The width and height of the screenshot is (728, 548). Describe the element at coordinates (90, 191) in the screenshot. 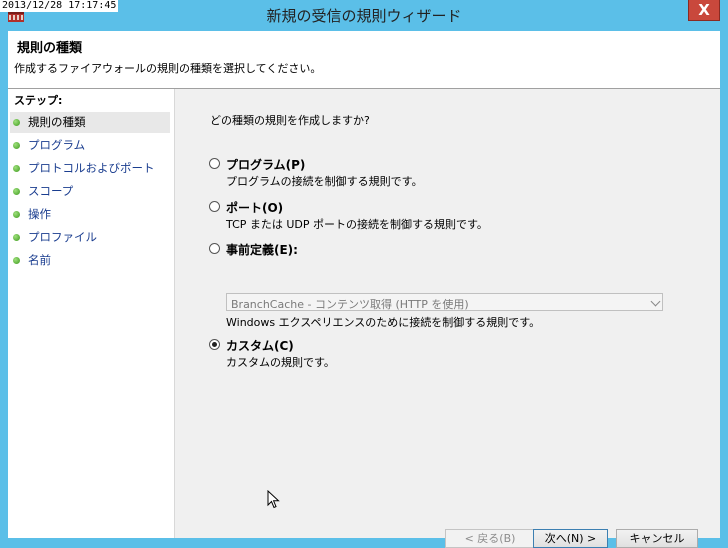

I see `step-scope: スコープ` at that location.